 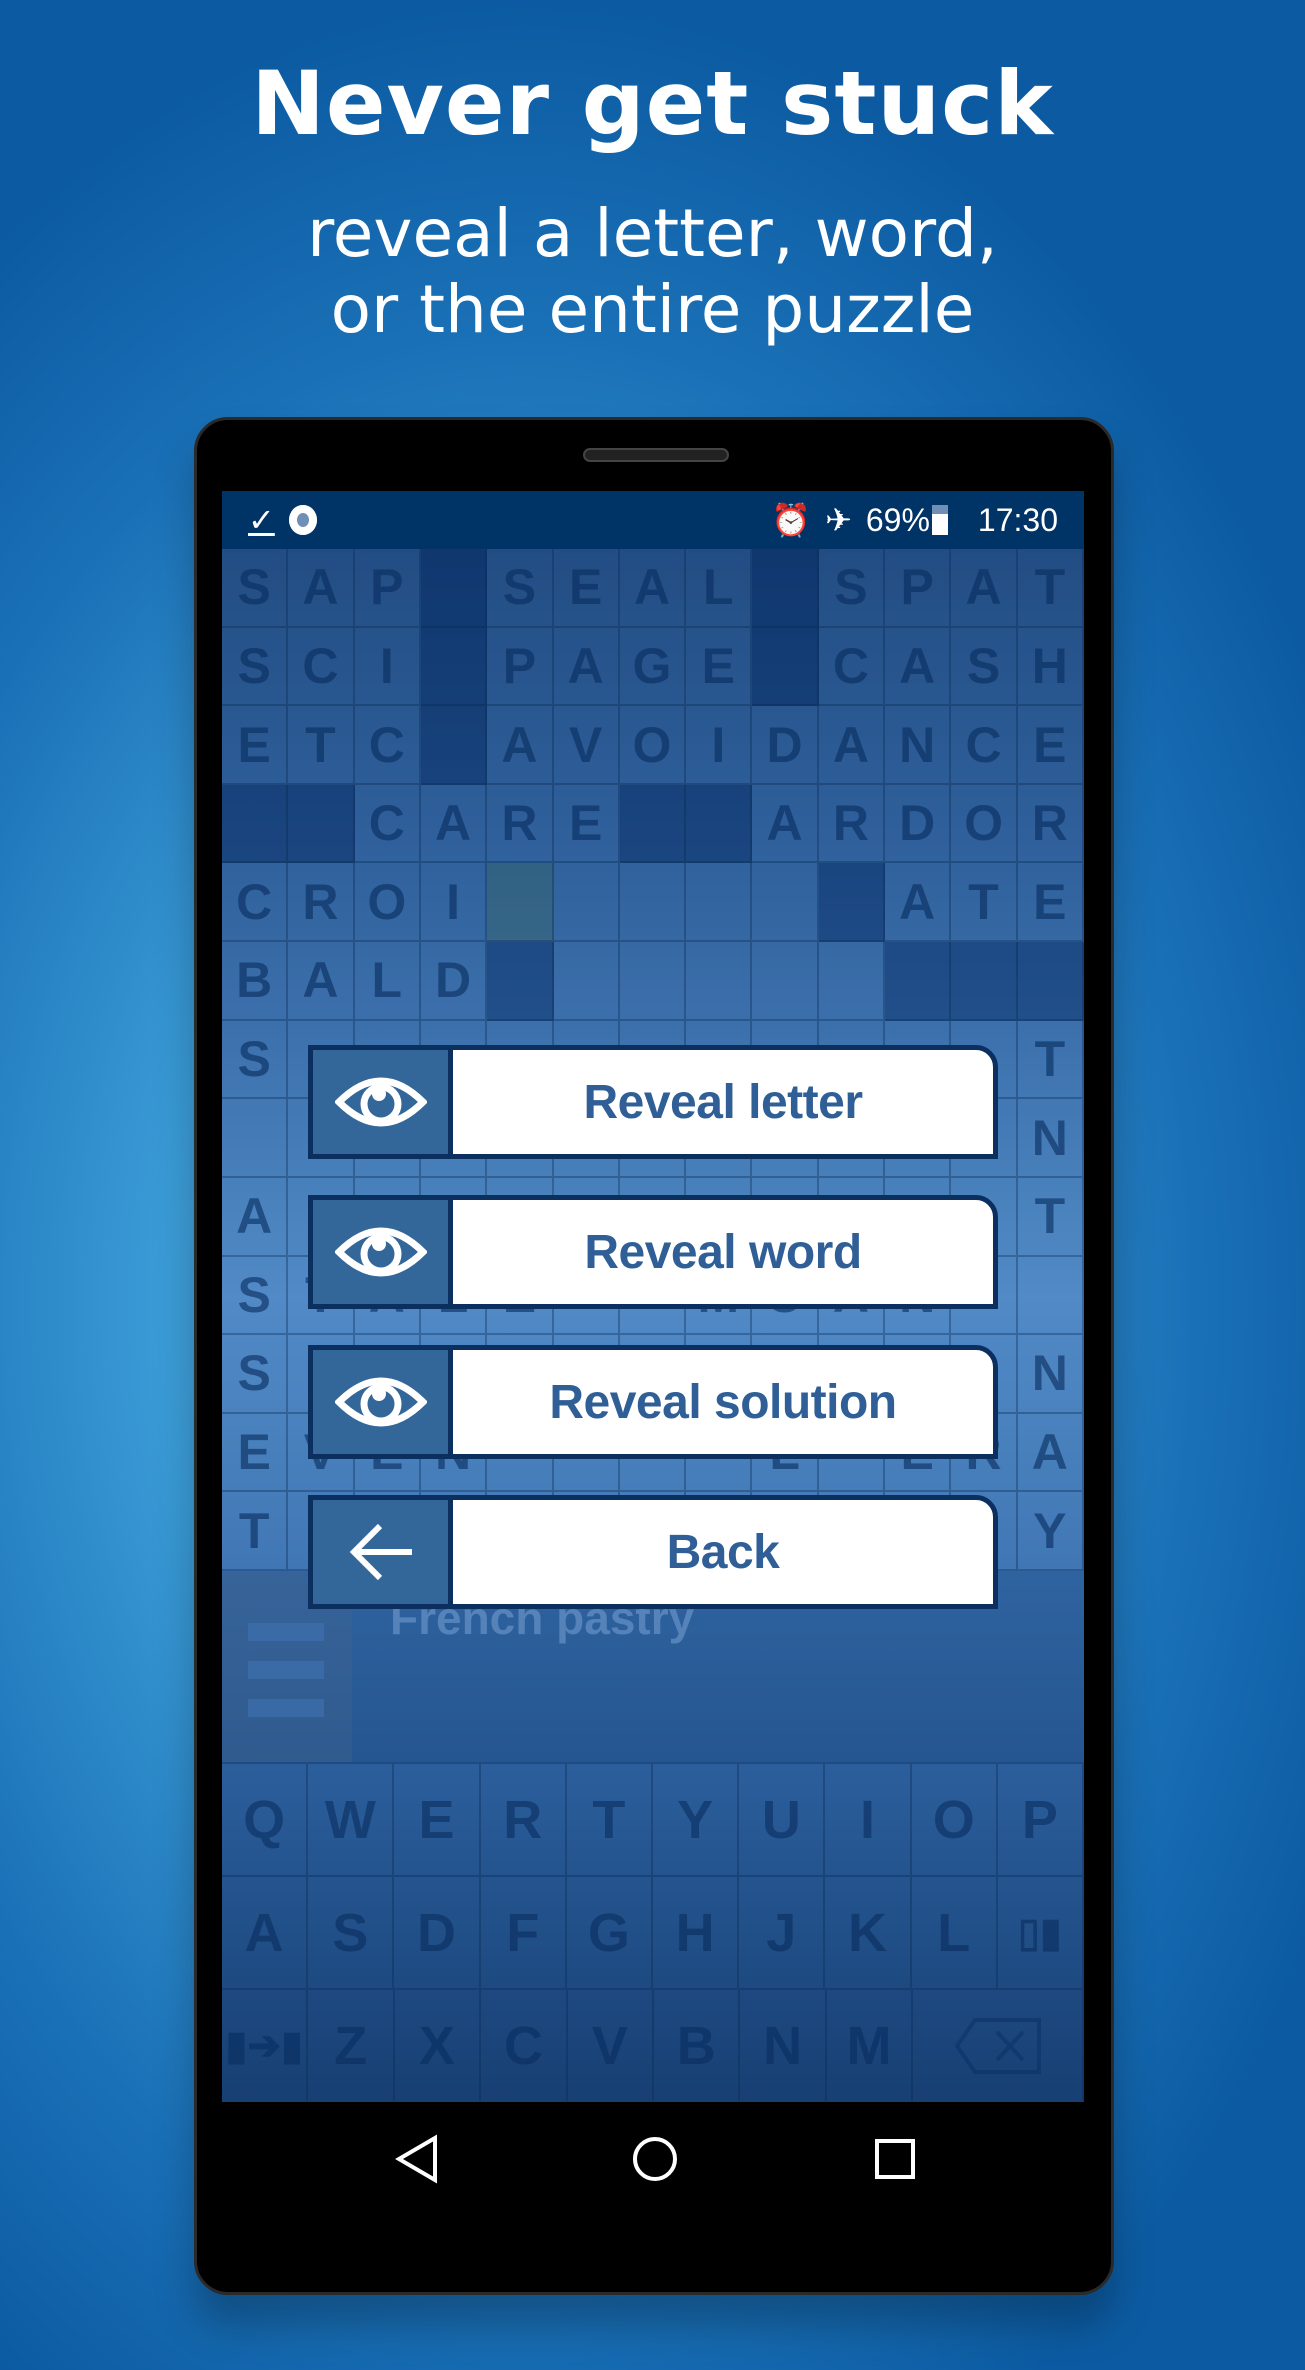 What do you see at coordinates (653, 1402) in the screenshot?
I see `reveal-solution-button: Reveal solution` at bounding box center [653, 1402].